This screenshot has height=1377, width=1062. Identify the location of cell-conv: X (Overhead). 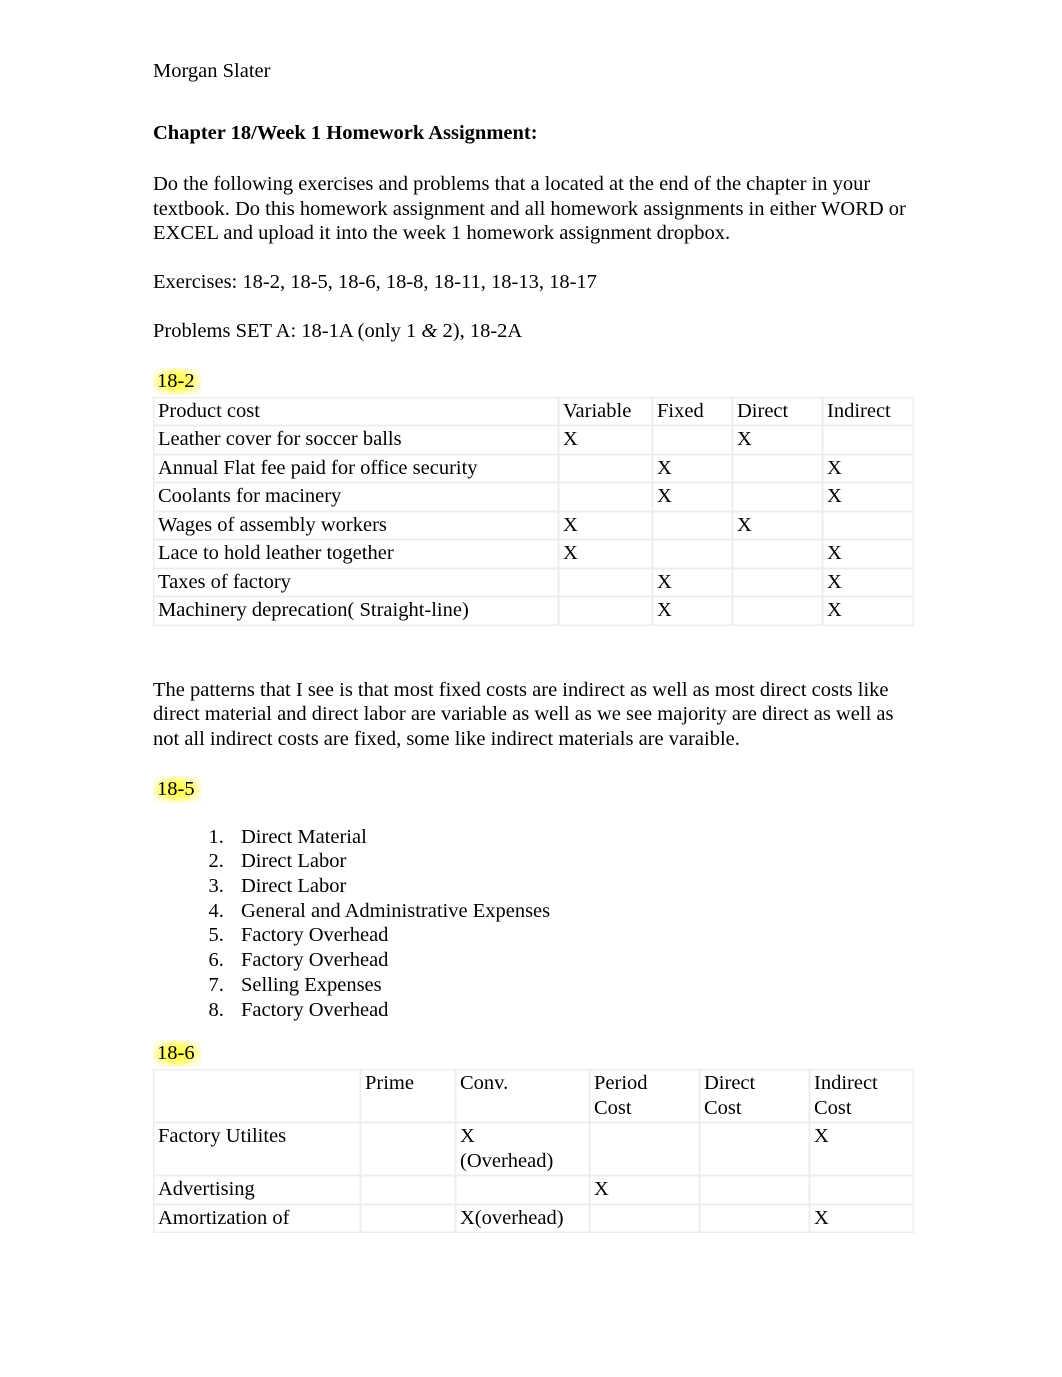
(522, 1149).